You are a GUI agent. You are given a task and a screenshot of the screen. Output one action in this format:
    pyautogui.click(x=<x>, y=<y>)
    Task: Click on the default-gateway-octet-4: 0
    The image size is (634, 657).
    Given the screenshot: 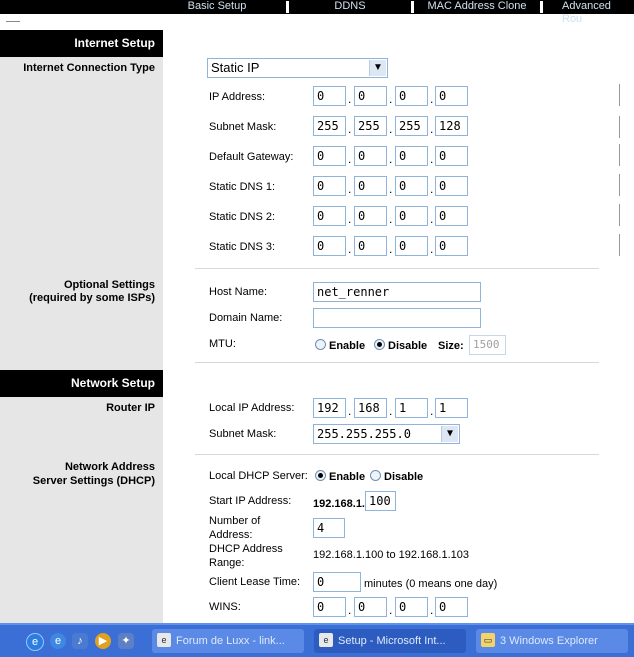 What is the action you would take?
    pyautogui.click(x=451, y=156)
    